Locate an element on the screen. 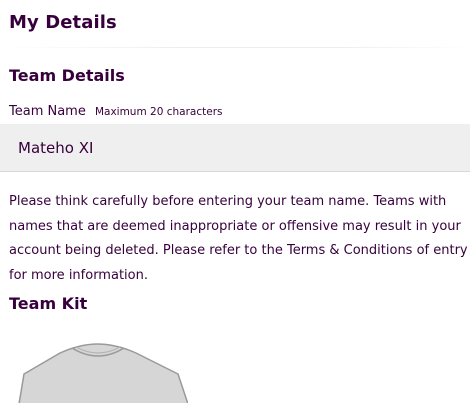 The width and height of the screenshot is (474, 403). team-name-label-row: Team Name Maximum 20 characters is located at coordinates (115, 109).